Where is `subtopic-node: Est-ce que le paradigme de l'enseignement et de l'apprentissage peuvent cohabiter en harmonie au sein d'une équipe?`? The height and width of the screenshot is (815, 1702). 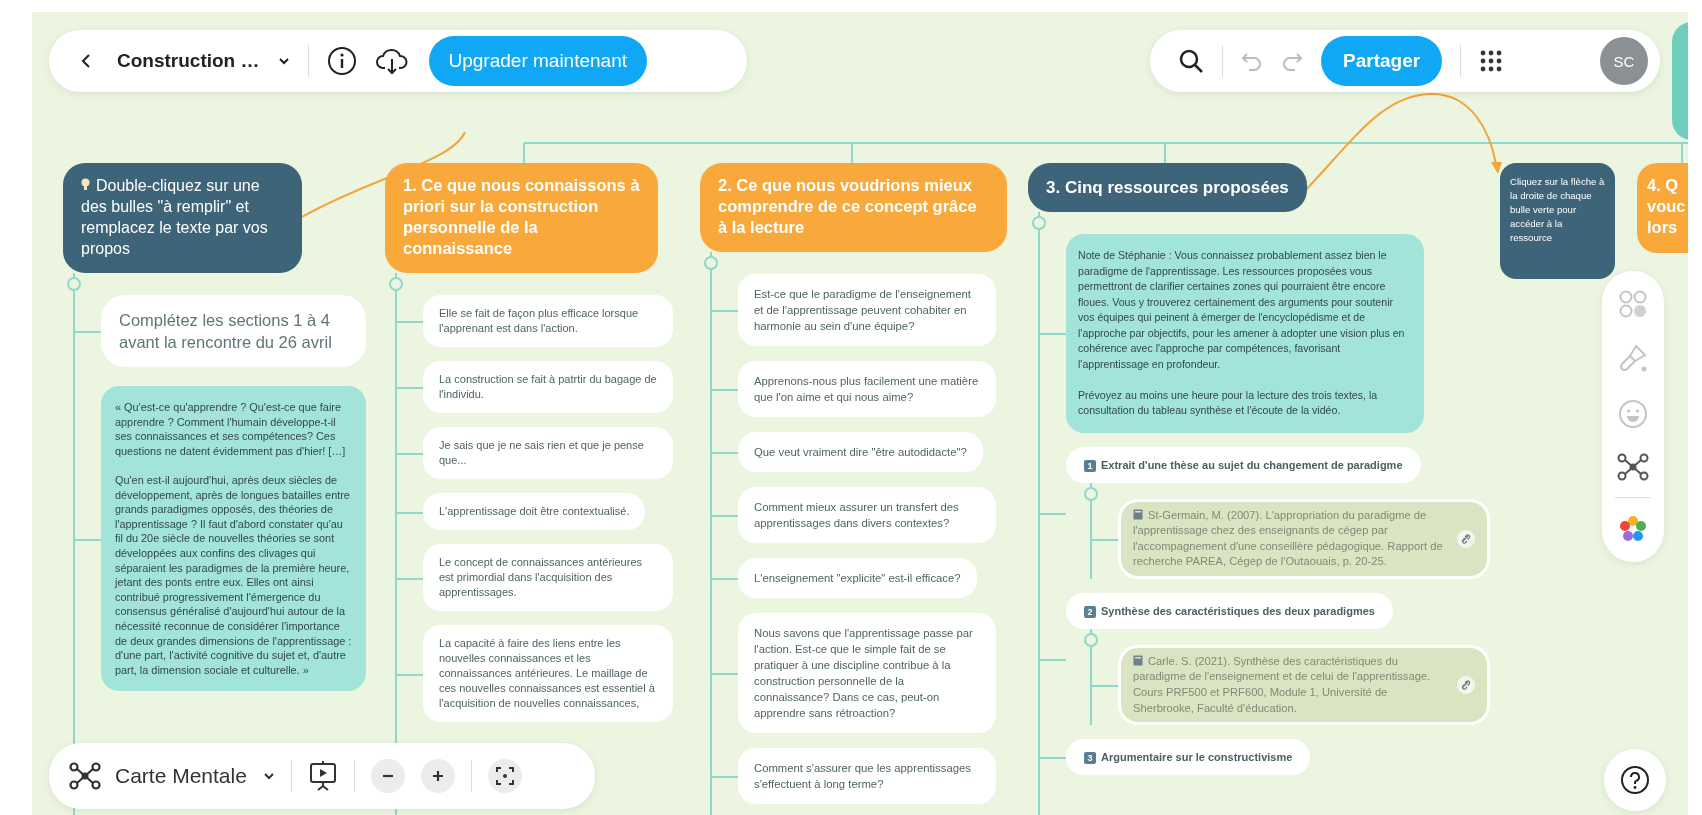
subtopic-node: Est-ce que le paradigme de l'enseignement et de l'apprentissage peuvent cohabiter en harmonie au sein d'une équipe? is located at coordinates (867, 310).